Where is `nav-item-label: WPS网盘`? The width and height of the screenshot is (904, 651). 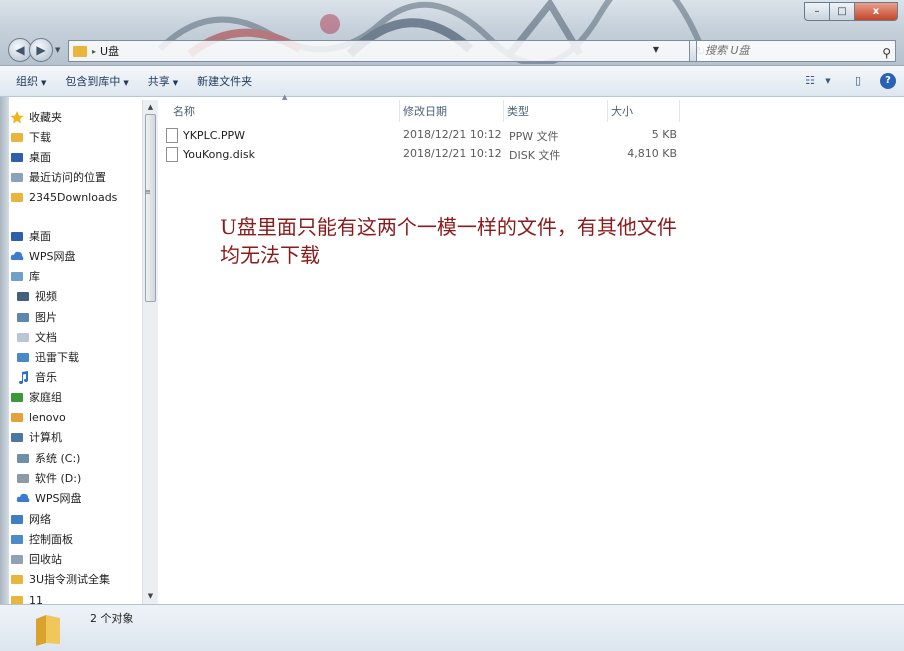 nav-item-label: WPS网盘 is located at coordinates (52, 256).